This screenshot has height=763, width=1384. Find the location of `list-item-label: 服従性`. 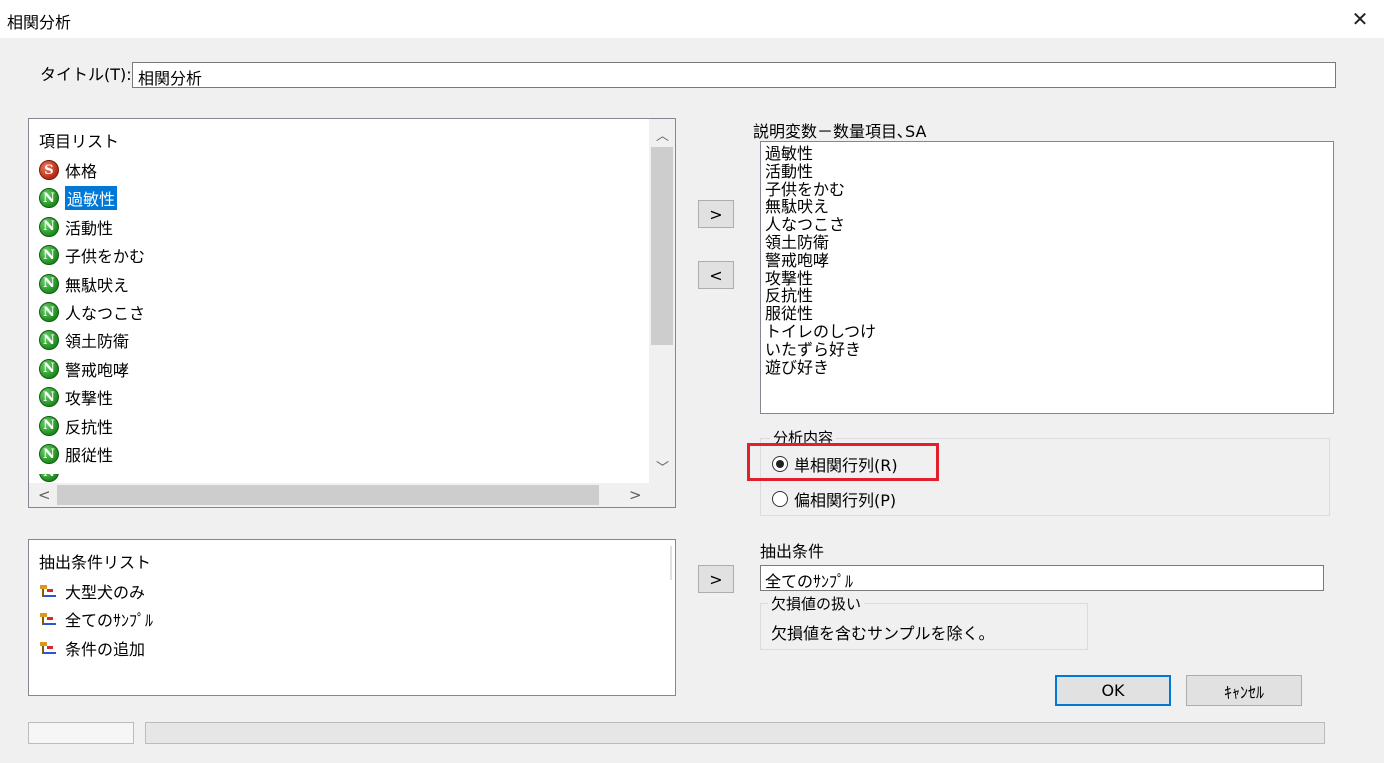

list-item-label: 服従性 is located at coordinates (89, 455).